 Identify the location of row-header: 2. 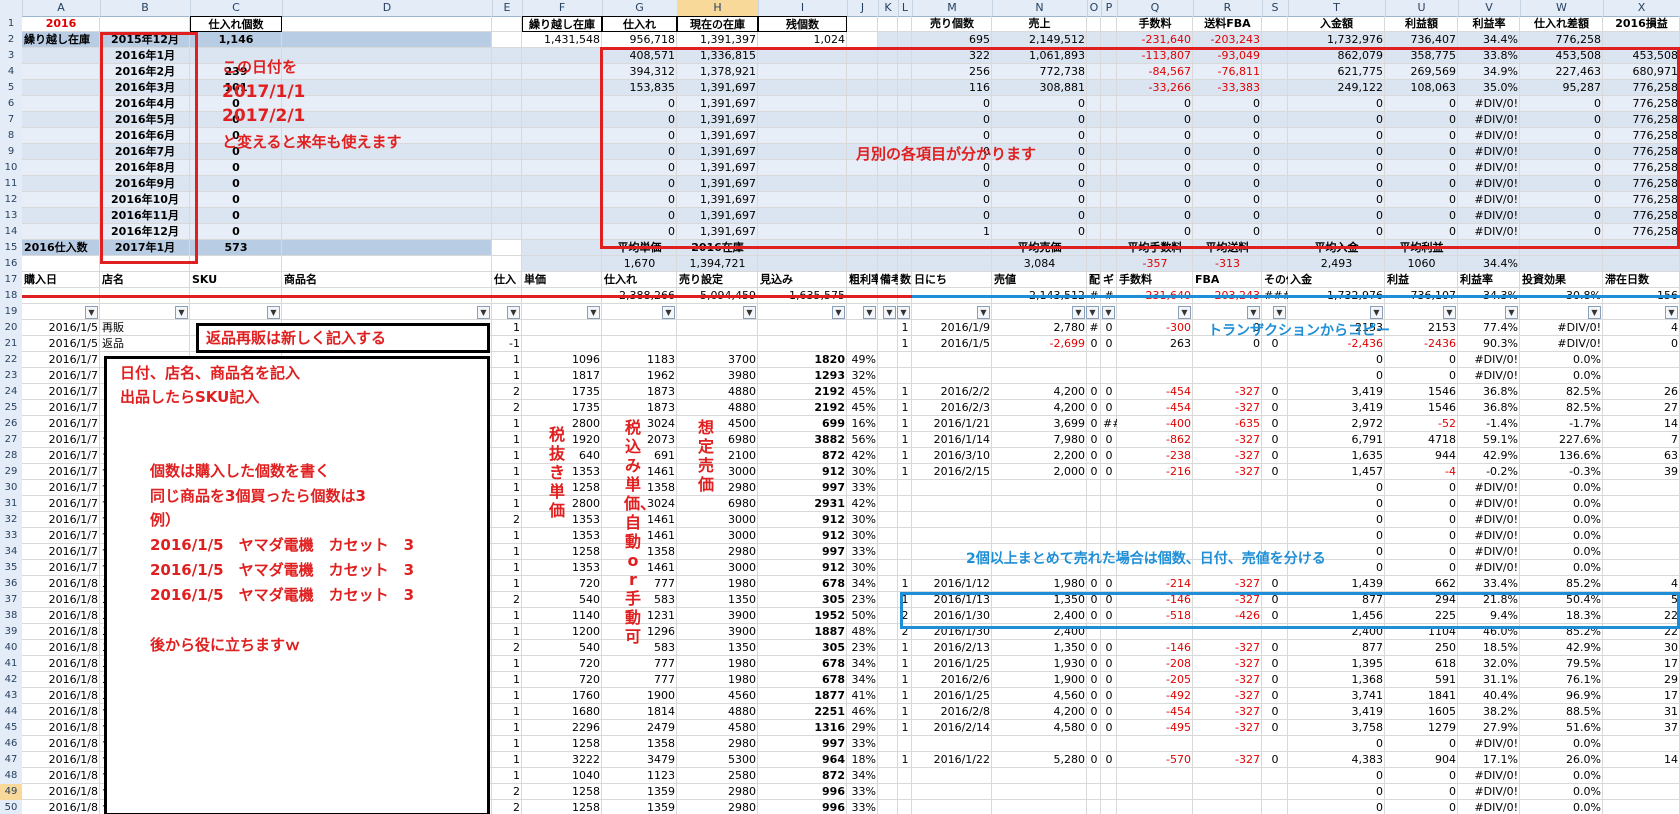
(11, 40).